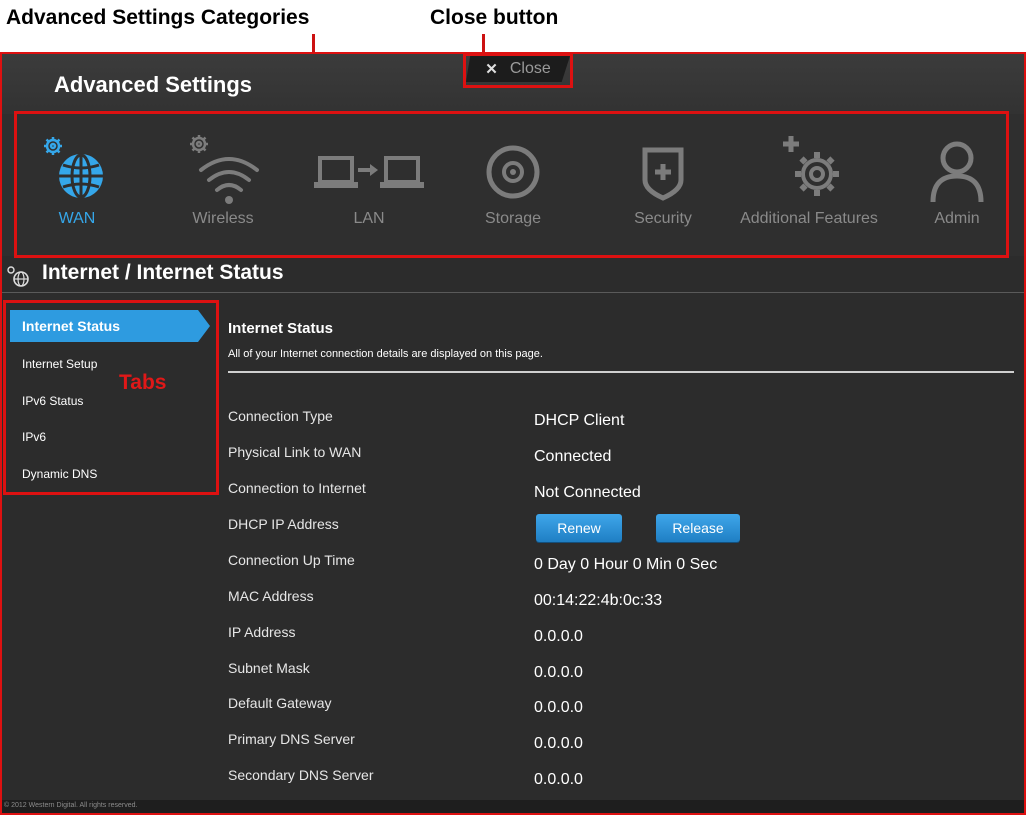  What do you see at coordinates (579, 528) in the screenshot?
I see `renew-button: Renew` at bounding box center [579, 528].